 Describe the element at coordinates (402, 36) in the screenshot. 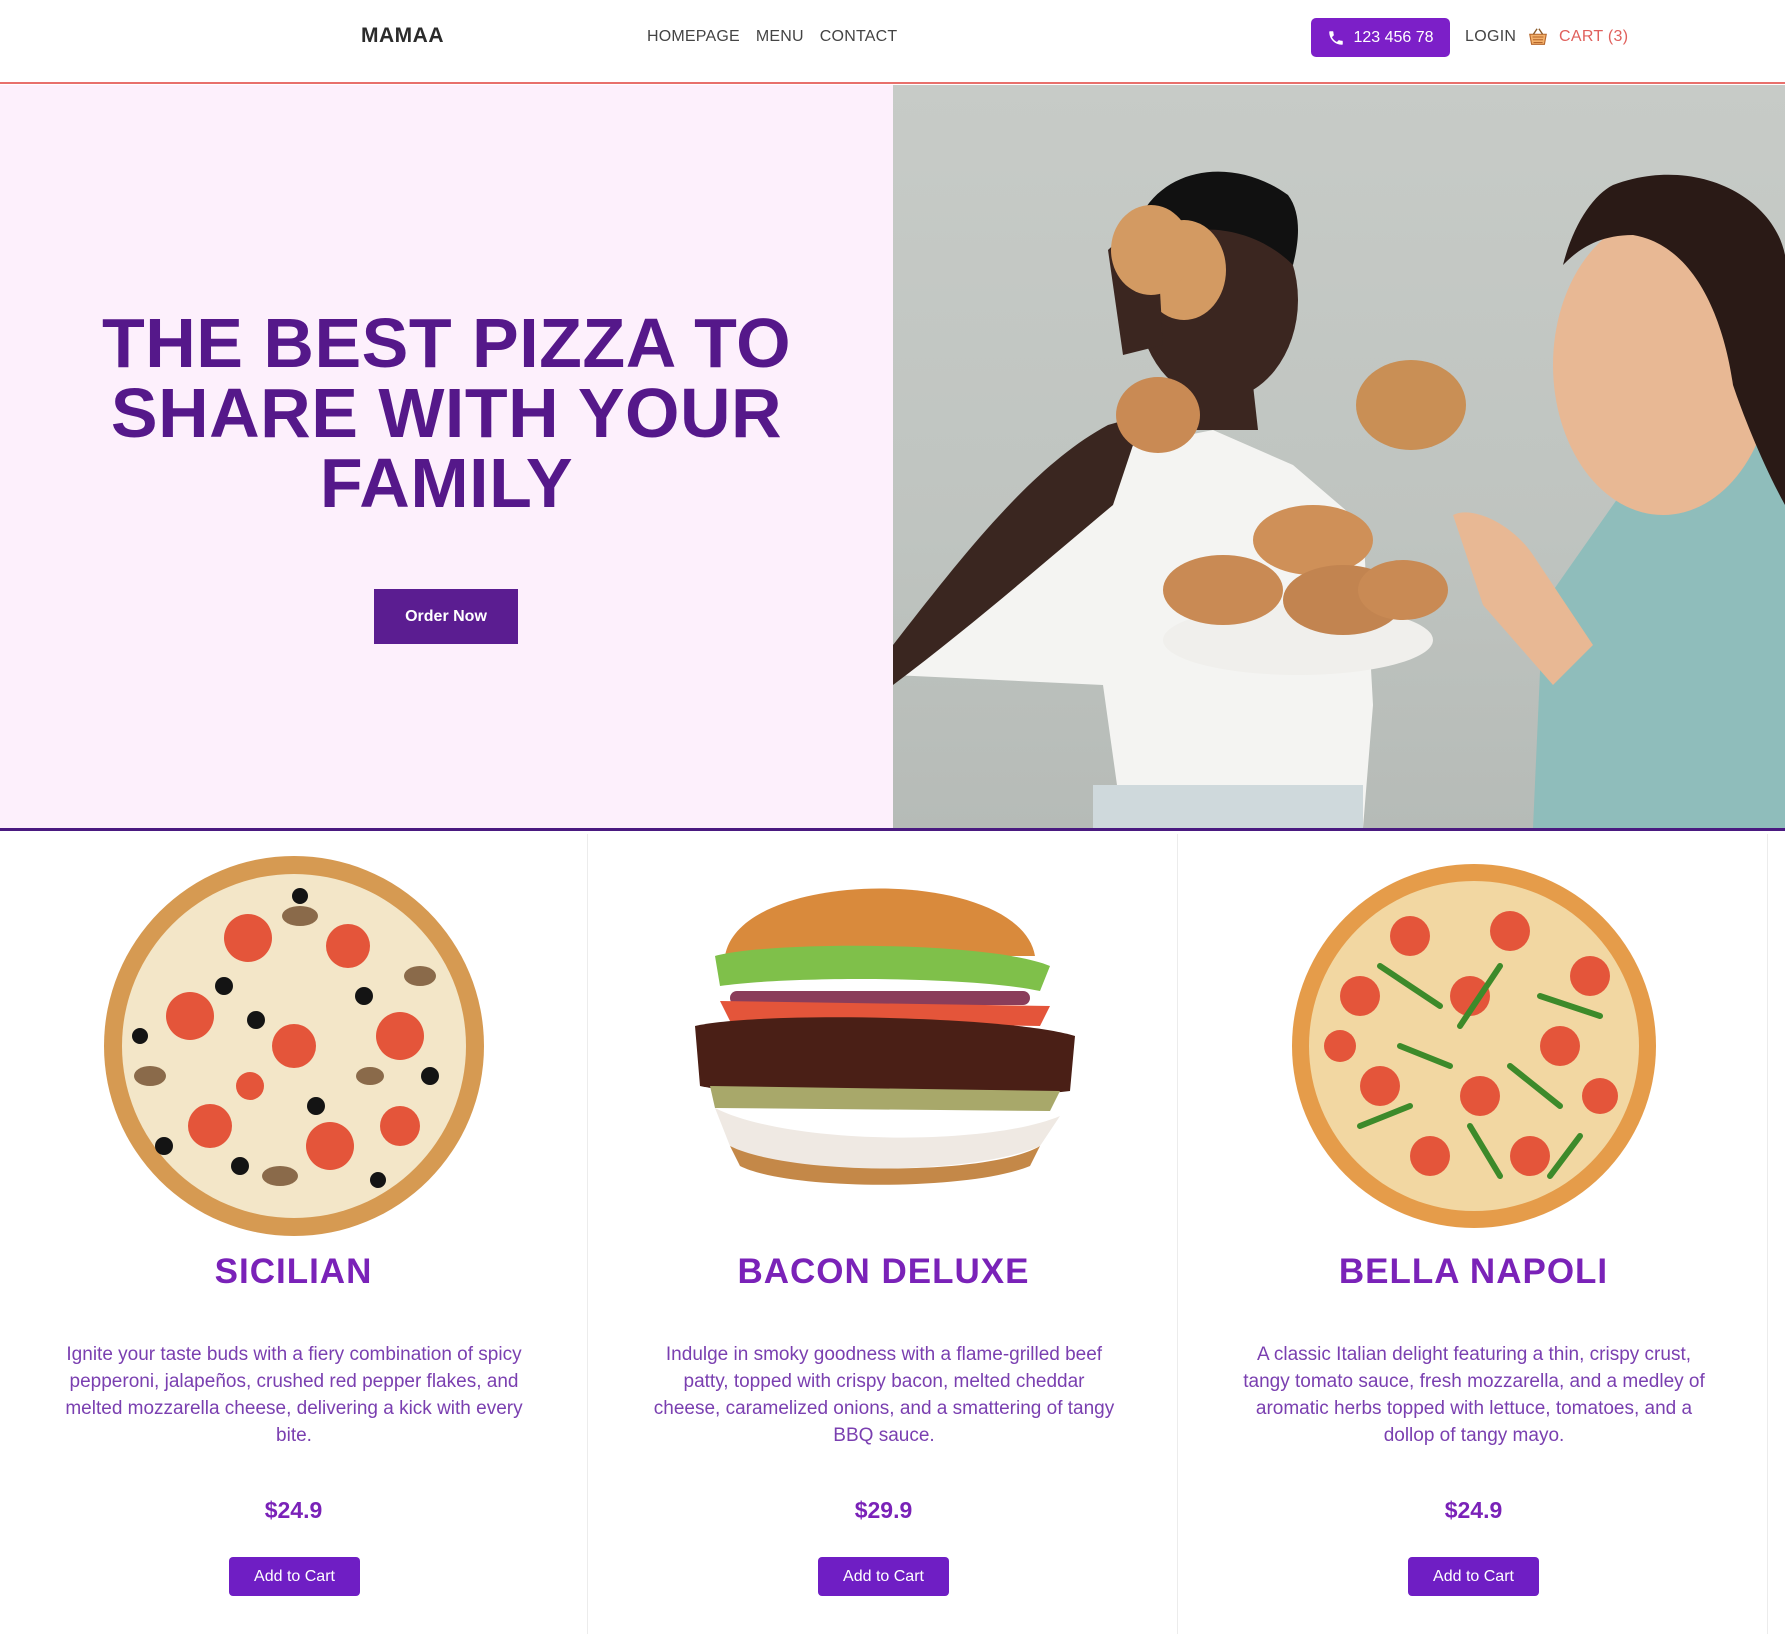

I see `logo: MAMAA` at that location.